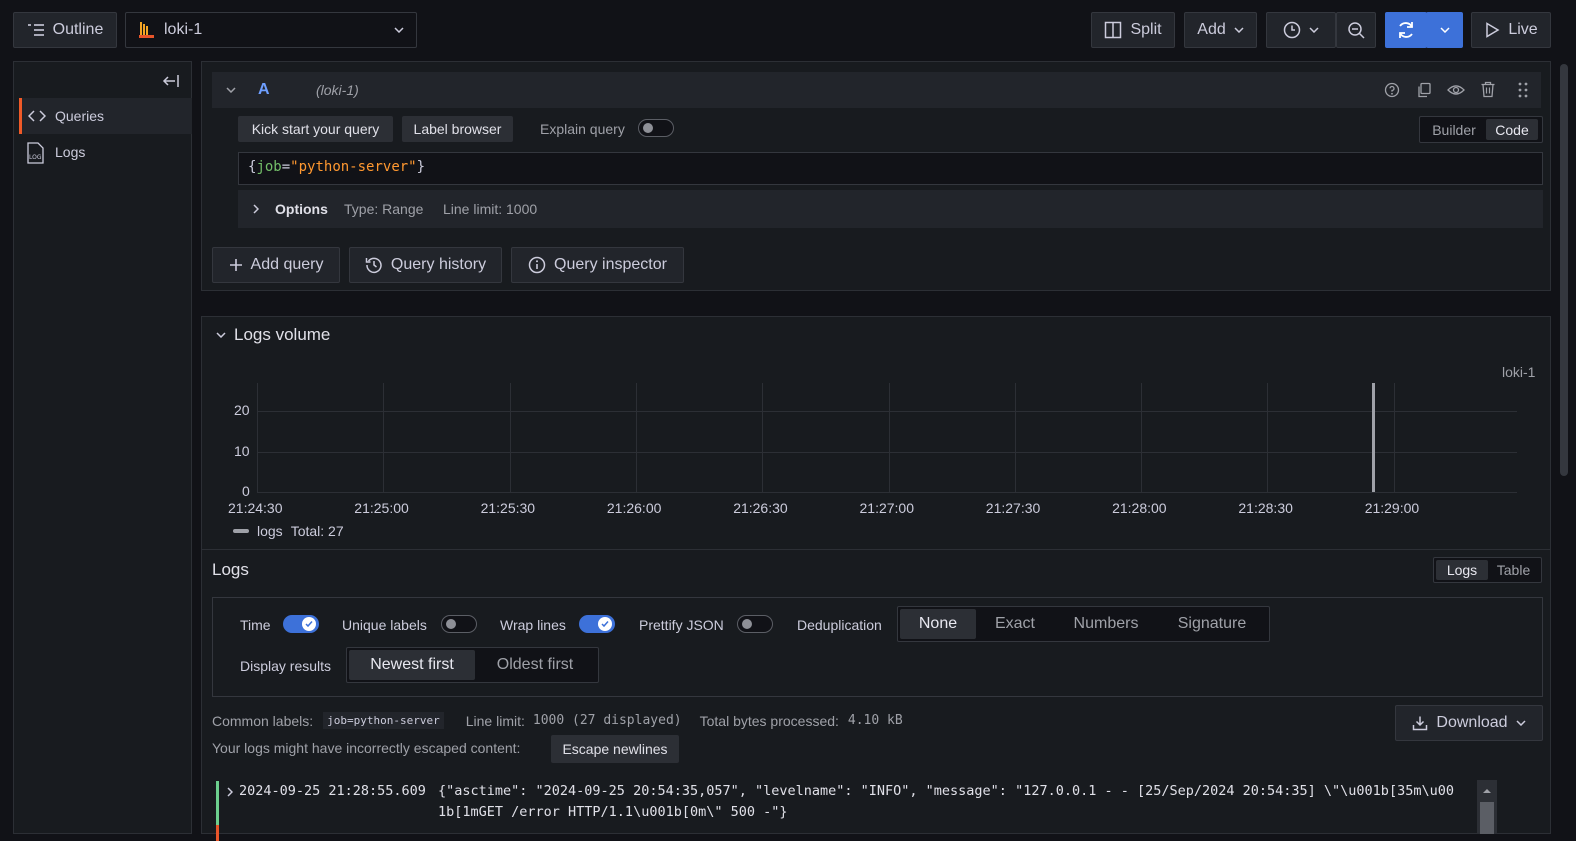 This screenshot has height=841, width=1576. I want to click on chart-y-tick-label: 20, so click(242, 410).